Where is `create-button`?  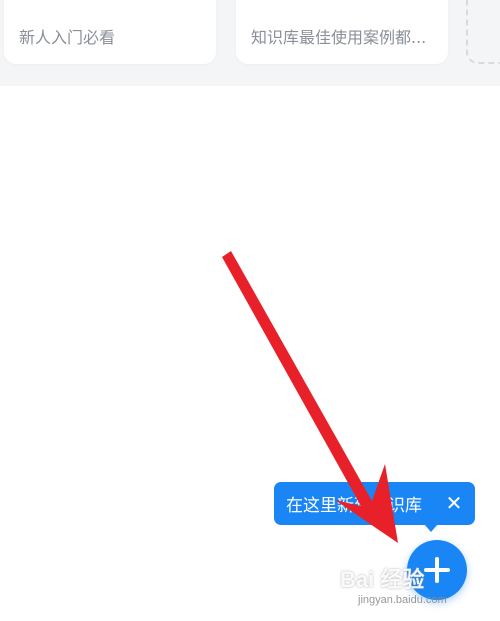
create-button is located at coordinates (437, 570).